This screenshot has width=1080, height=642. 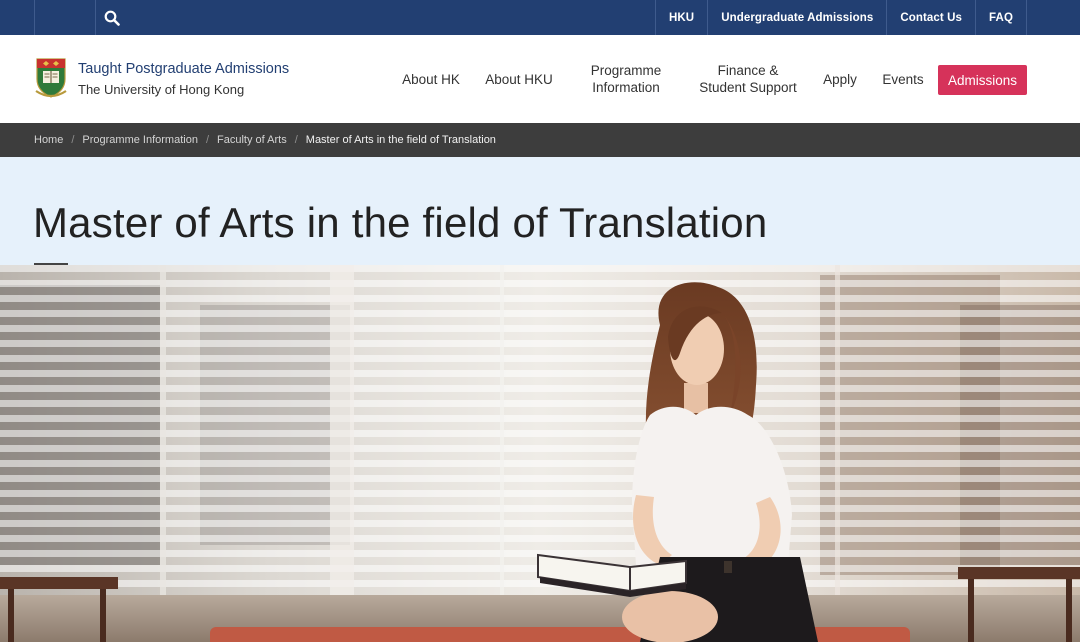 I want to click on breadcrumb-home: Home, so click(x=48, y=140).